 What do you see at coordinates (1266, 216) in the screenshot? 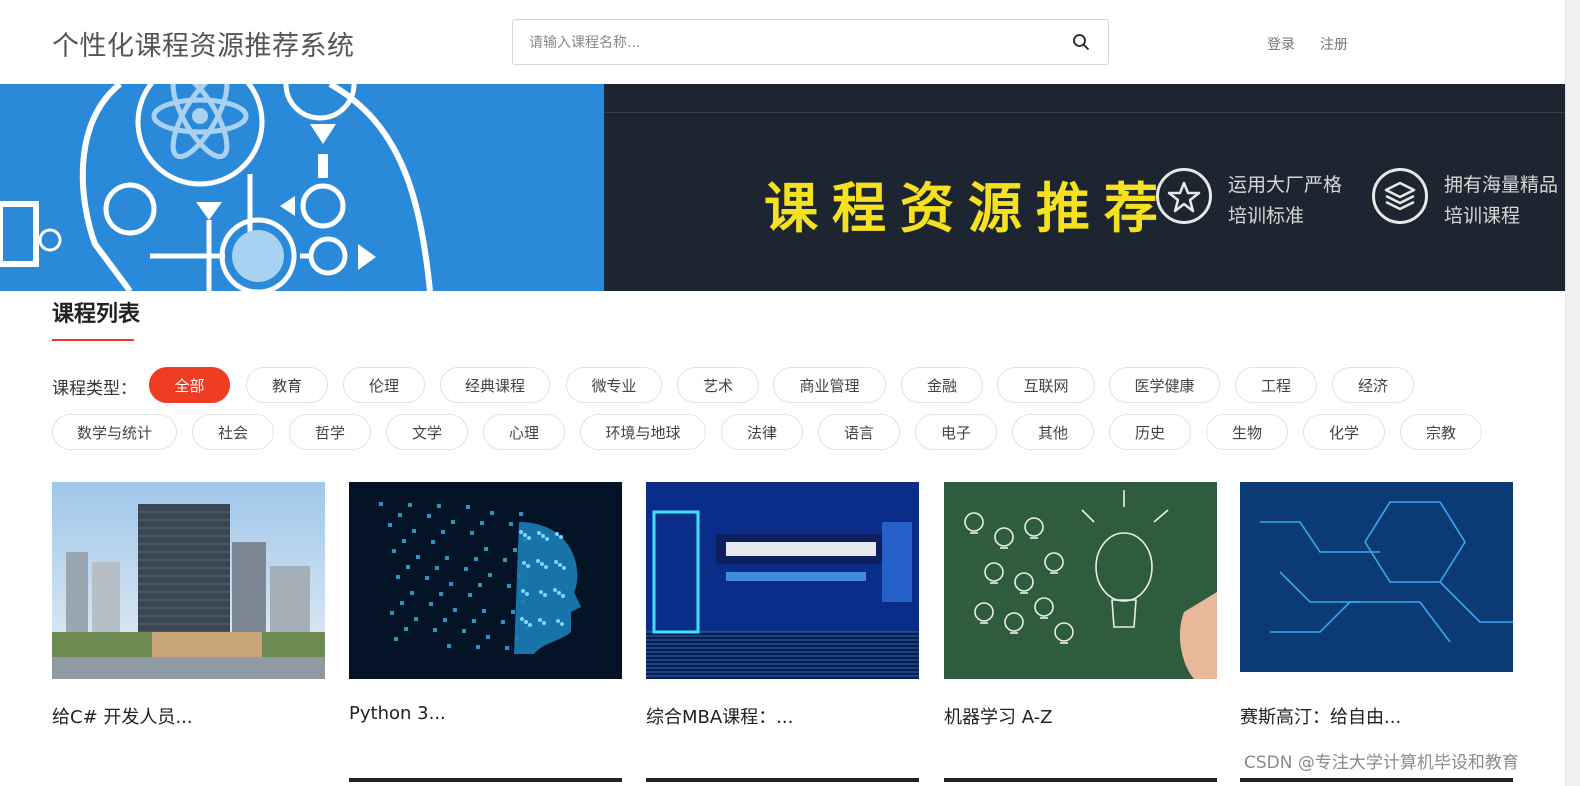
I see `feature-line2: 培训标准` at bounding box center [1266, 216].